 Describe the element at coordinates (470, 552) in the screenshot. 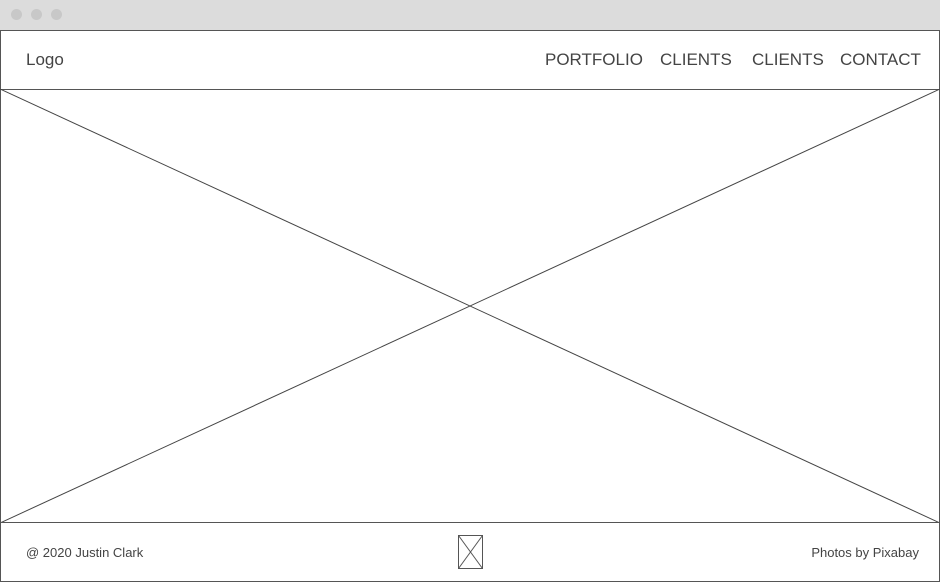

I see `image-placeholder-icon` at that location.